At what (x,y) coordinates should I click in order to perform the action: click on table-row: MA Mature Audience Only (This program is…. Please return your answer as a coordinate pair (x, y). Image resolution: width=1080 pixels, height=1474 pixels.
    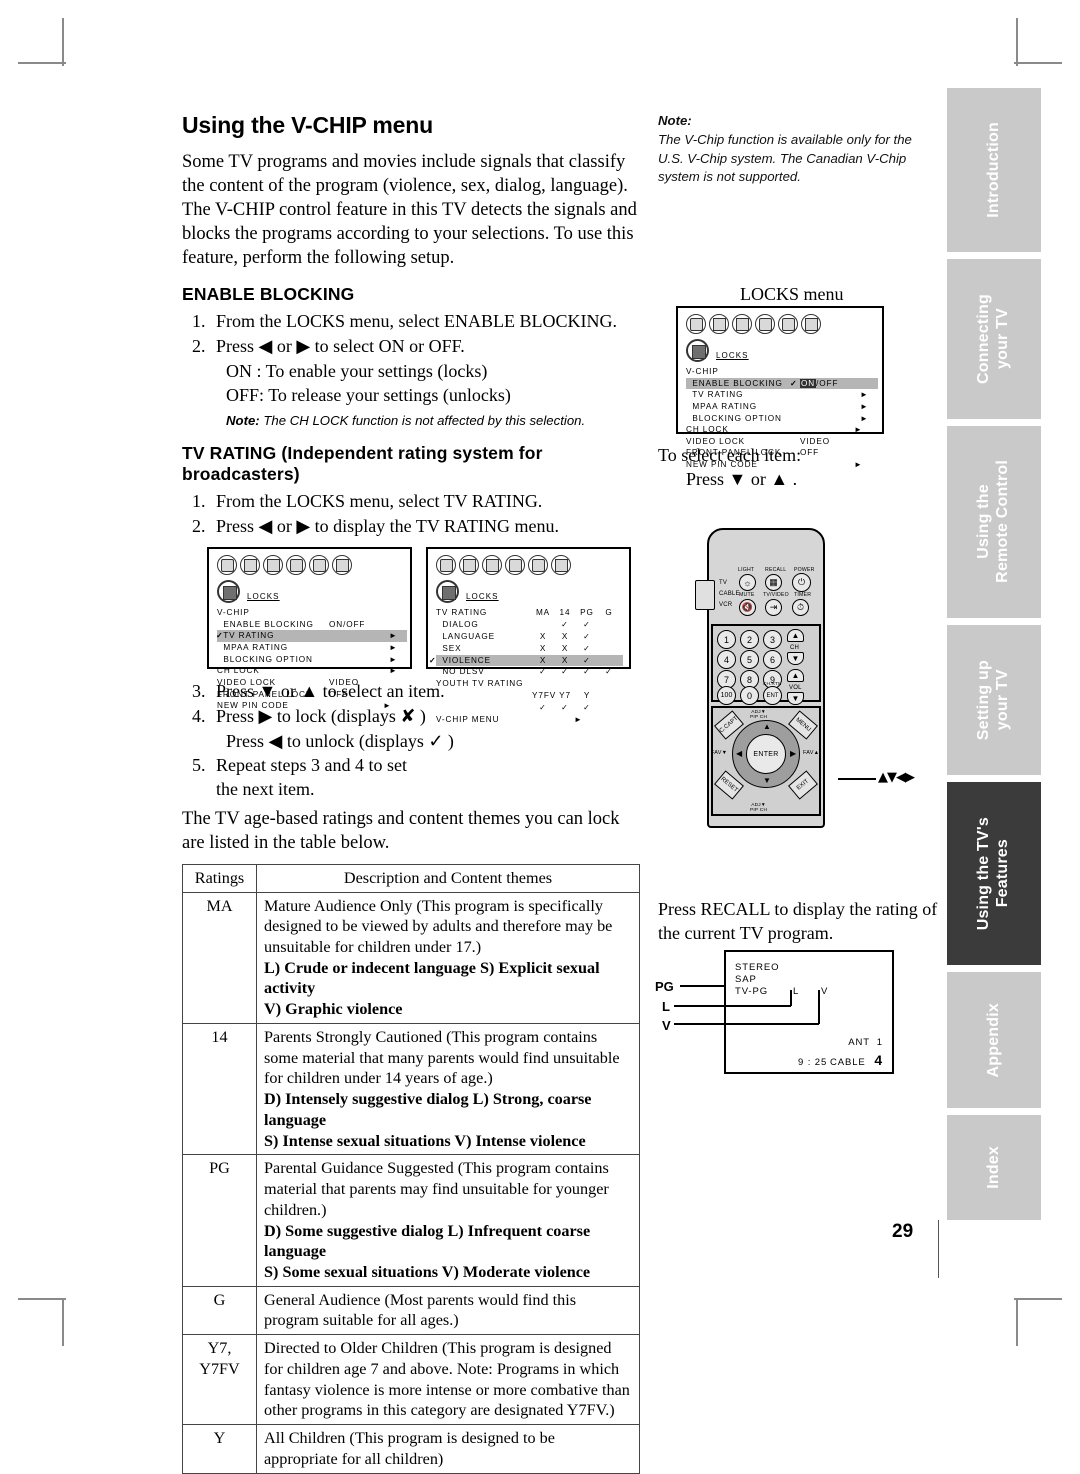
    Looking at the image, I should click on (411, 957).